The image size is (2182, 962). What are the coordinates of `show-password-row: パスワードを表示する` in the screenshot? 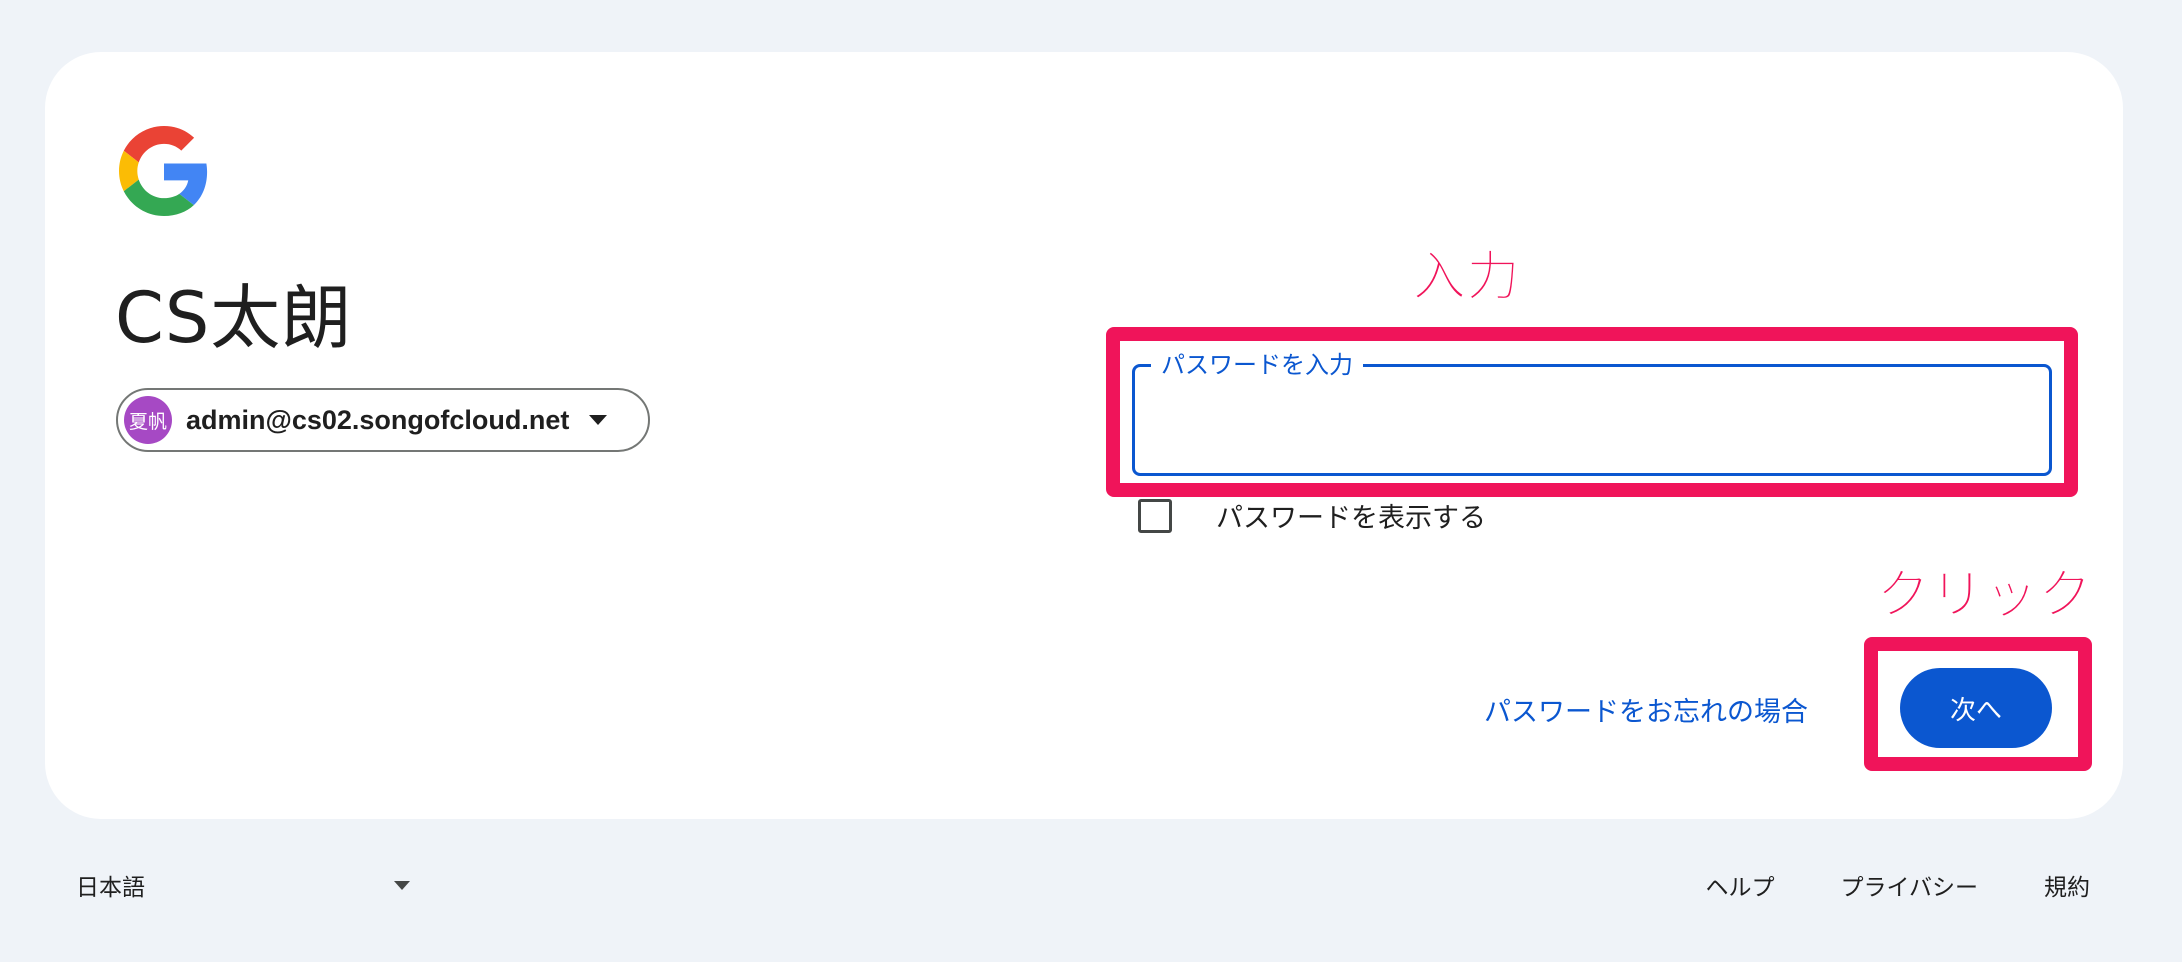 It's located at (1312, 515).